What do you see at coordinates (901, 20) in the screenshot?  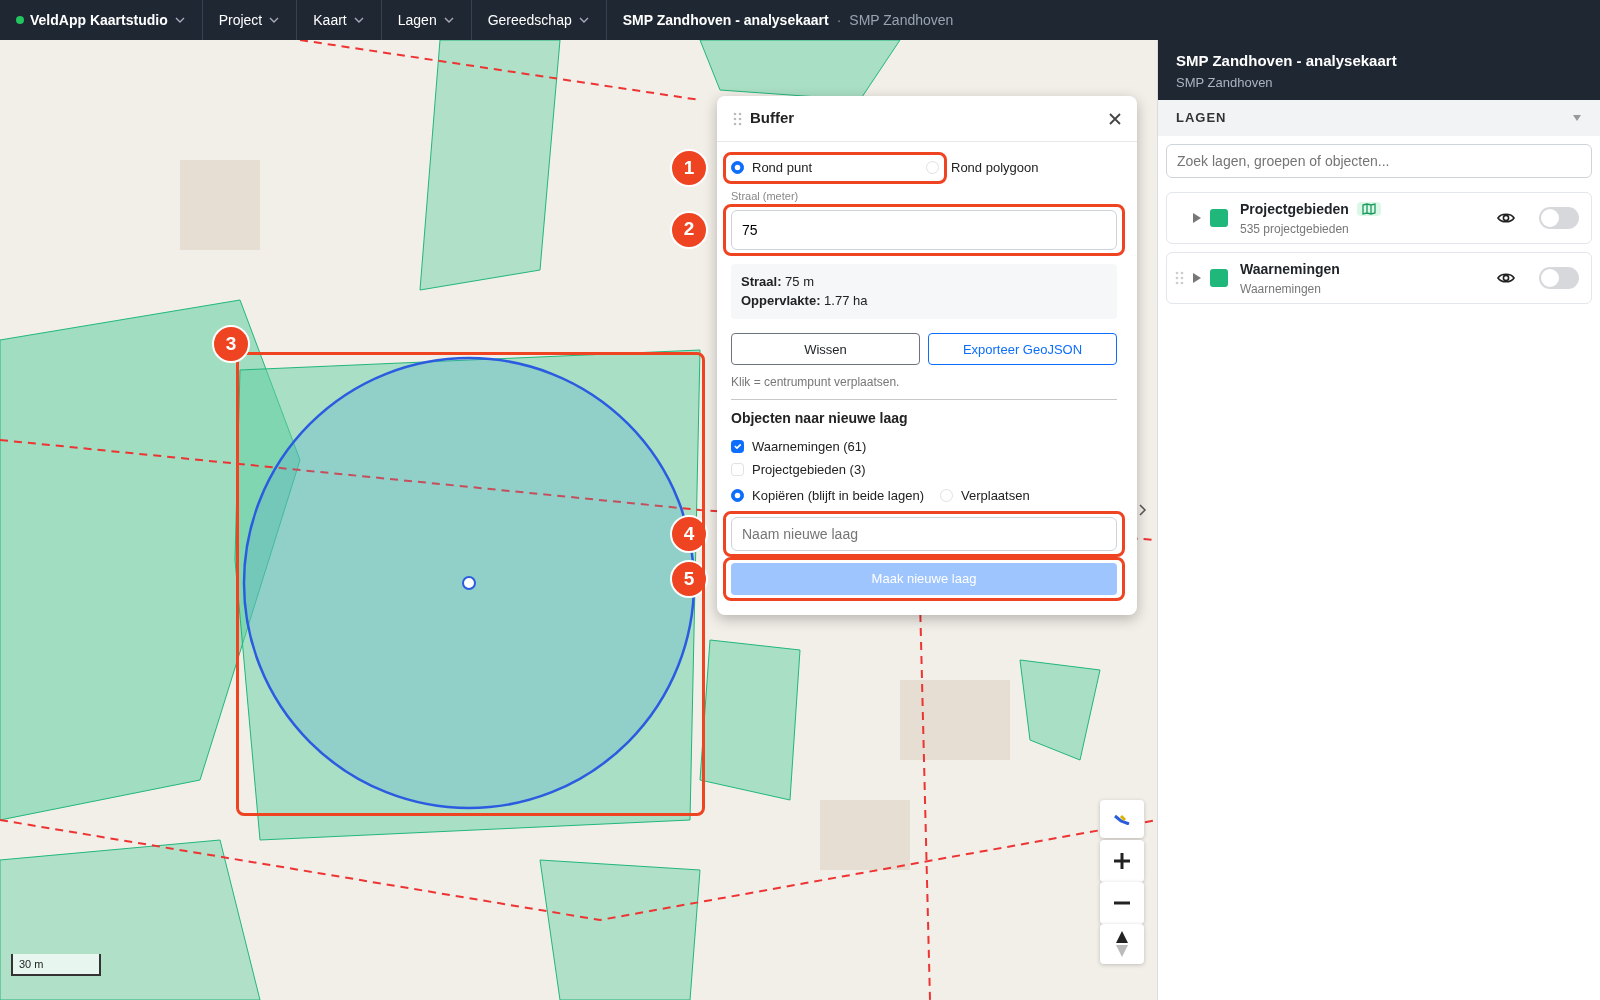 I see `map-subtitle: SMP Zandhoven` at bounding box center [901, 20].